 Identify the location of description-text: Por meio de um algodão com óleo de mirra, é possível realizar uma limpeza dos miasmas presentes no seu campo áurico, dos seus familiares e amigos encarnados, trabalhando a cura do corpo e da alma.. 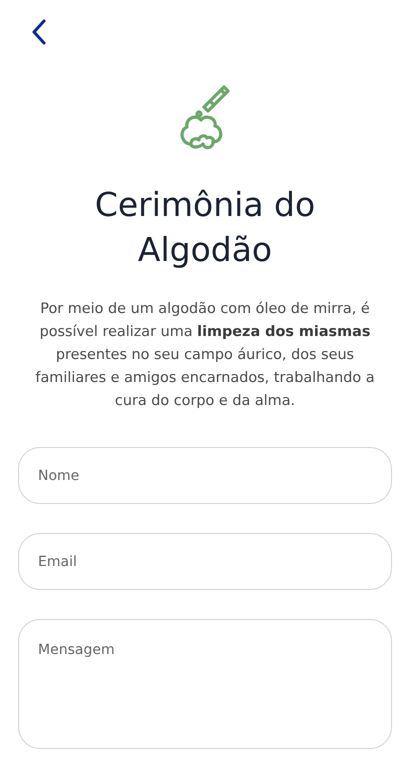
(205, 355).